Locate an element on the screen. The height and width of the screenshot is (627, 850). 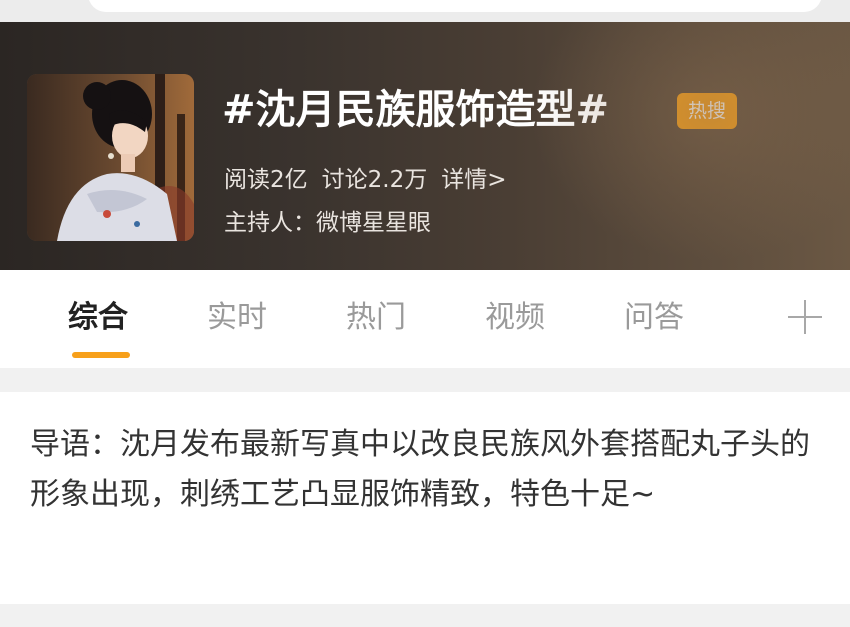
tab-qa: 问答 is located at coordinates (654, 318).